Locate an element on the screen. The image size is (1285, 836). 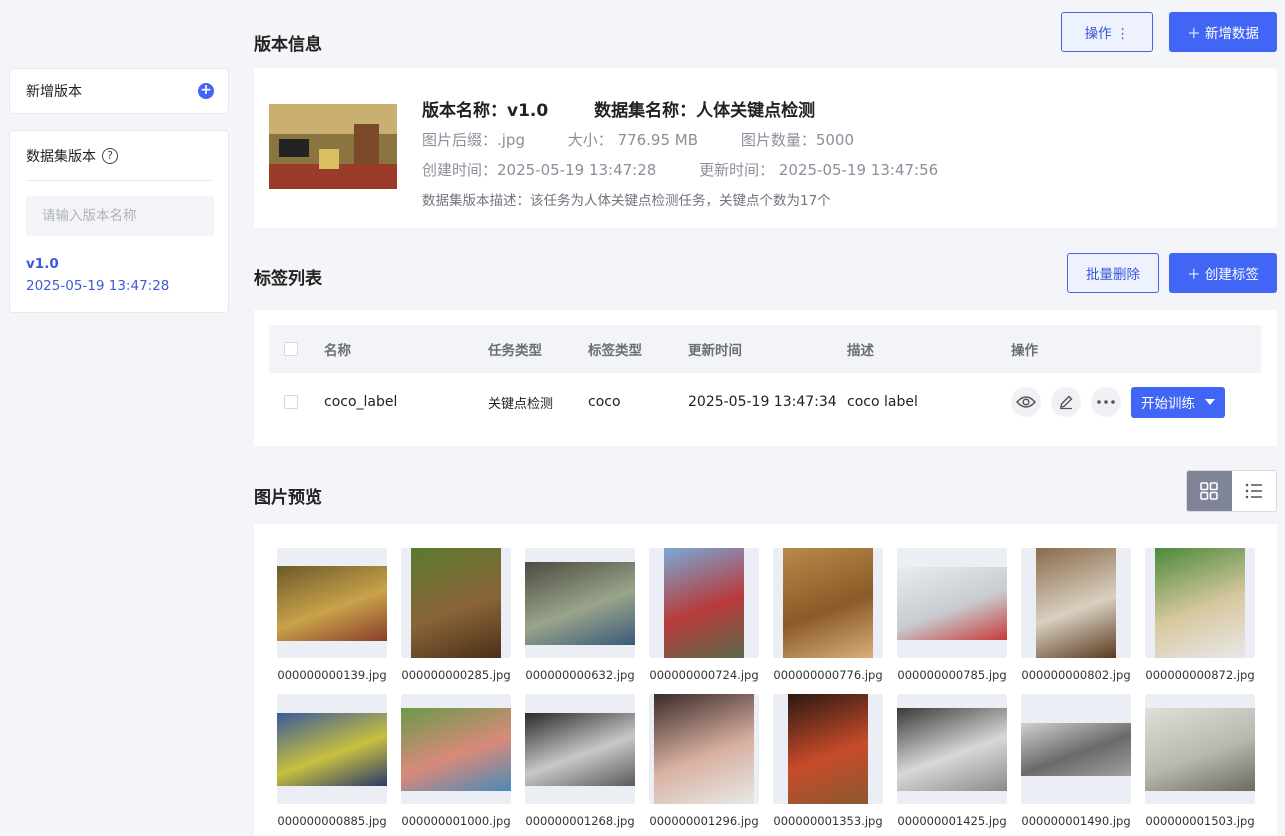
start-training-label: 开始训练 is located at coordinates (1168, 404).